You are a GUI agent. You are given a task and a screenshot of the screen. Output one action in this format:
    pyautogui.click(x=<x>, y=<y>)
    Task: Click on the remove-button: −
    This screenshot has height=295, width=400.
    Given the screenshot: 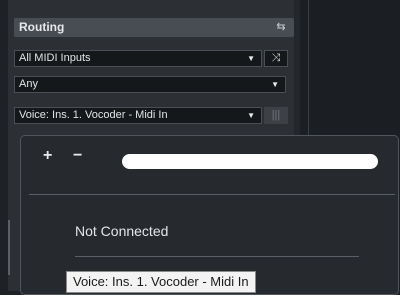 What is the action you would take?
    pyautogui.click(x=77, y=156)
    